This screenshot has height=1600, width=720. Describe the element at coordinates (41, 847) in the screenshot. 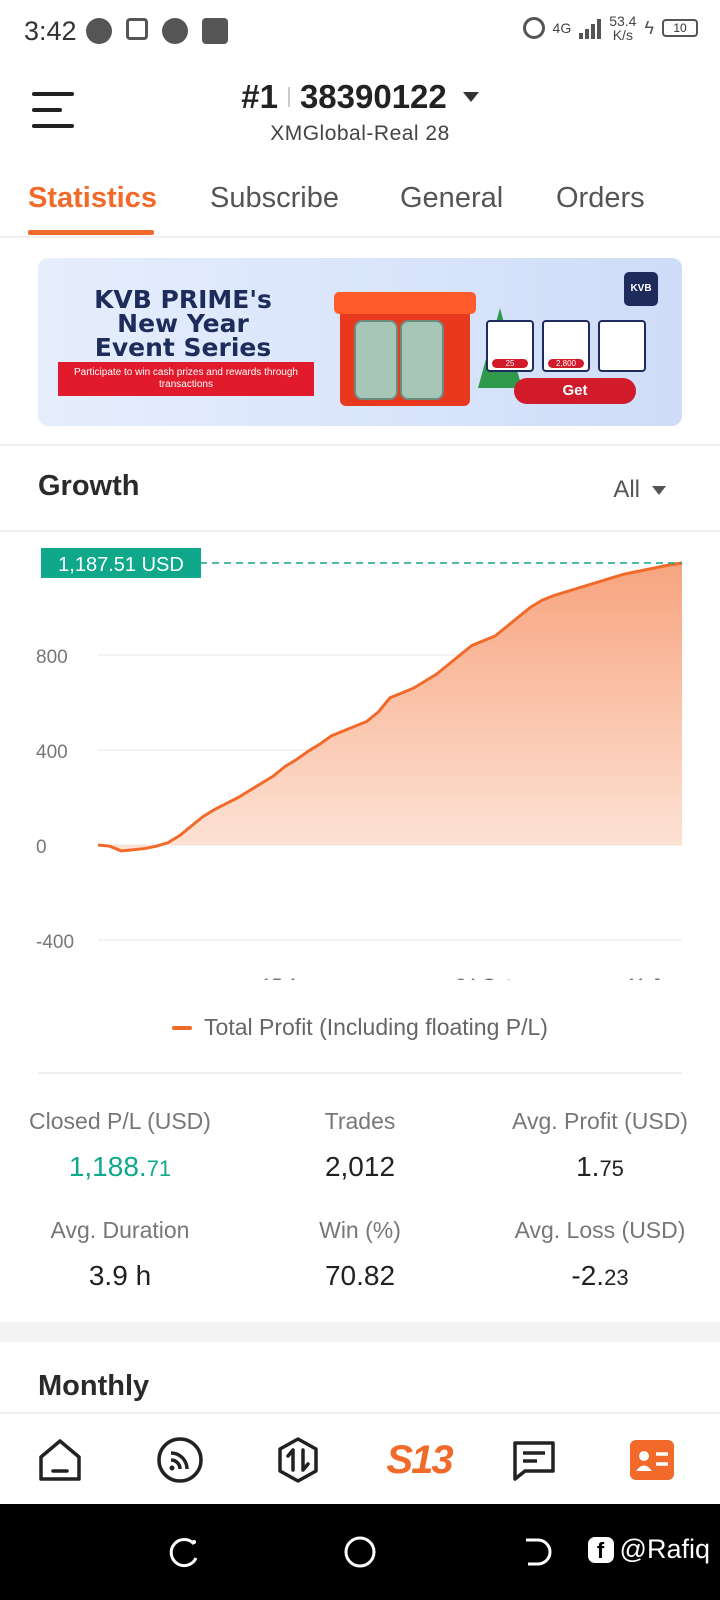

I see `y-tick-label: 0` at that location.